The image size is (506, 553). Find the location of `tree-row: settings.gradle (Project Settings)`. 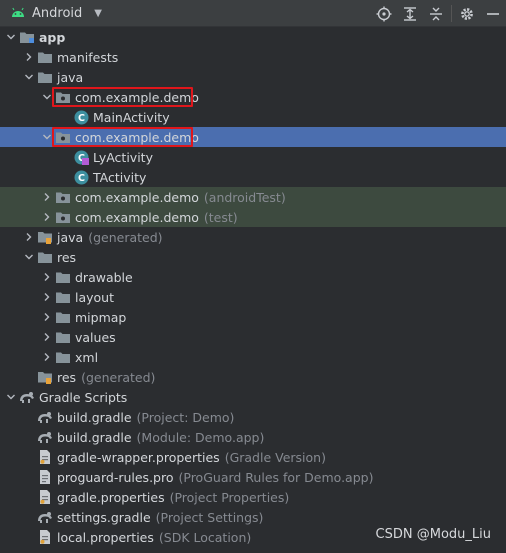

tree-row: settings.gradle (Project Settings) is located at coordinates (253, 517).